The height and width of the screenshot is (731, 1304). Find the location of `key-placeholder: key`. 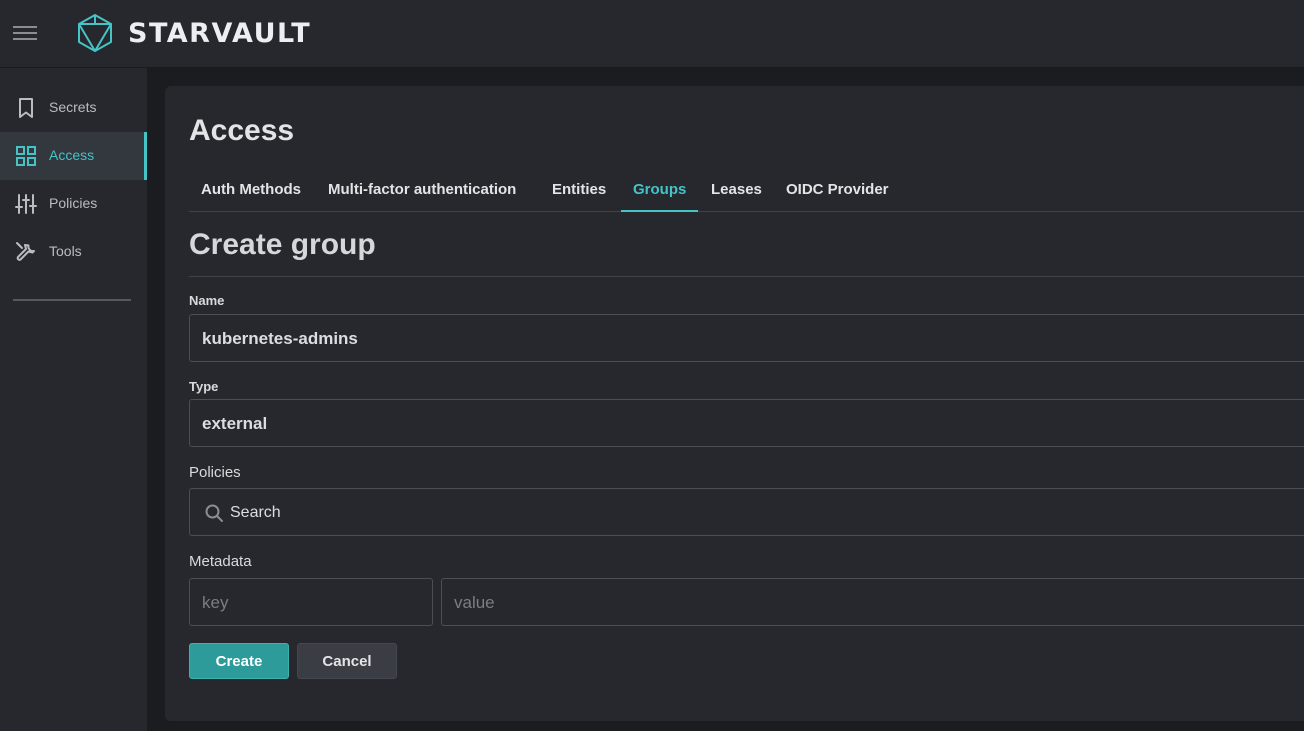

key-placeholder: key is located at coordinates (215, 602).